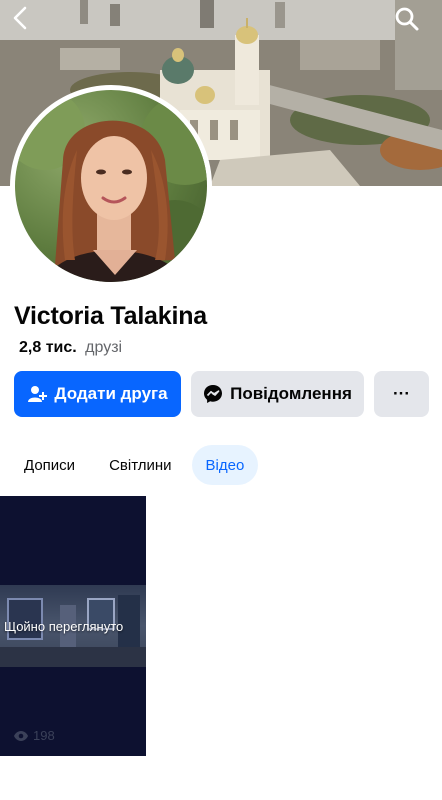  I want to click on more-options-button: ···, so click(401, 394).